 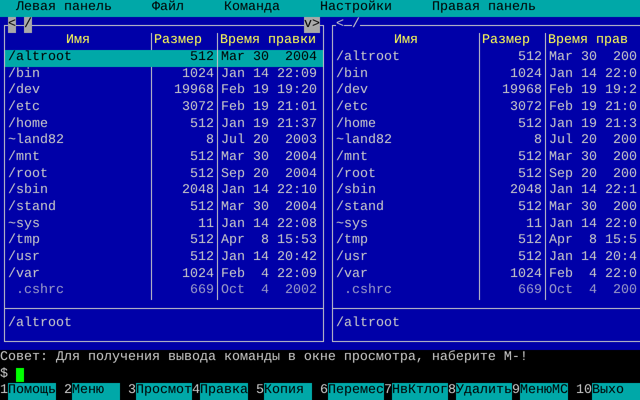 I want to click on file-row: /dev 19968 Feb 19 19:20, so click(x=164, y=91).